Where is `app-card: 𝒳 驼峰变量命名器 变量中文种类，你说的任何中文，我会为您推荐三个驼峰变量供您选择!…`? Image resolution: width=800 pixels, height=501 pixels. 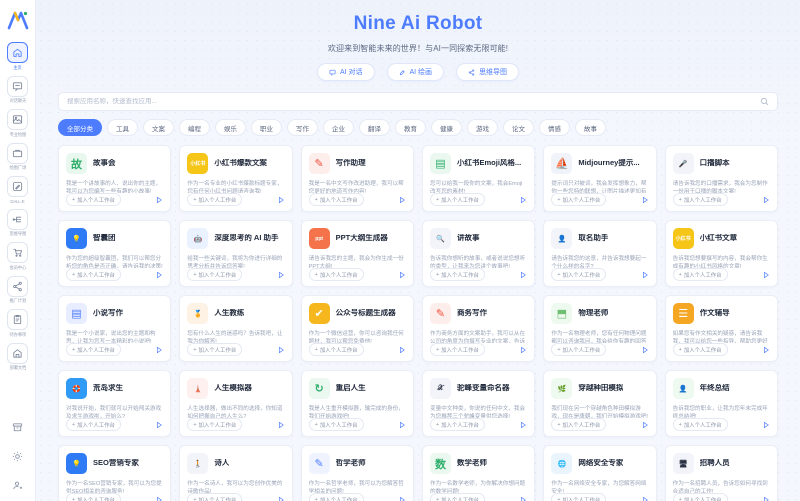
app-card: 𝒳 驼峰变量命名器 变量中文种类，你说的任何中文，我会为您推荐三个驼峰变量供您选择!… is located at coordinates (479, 403).